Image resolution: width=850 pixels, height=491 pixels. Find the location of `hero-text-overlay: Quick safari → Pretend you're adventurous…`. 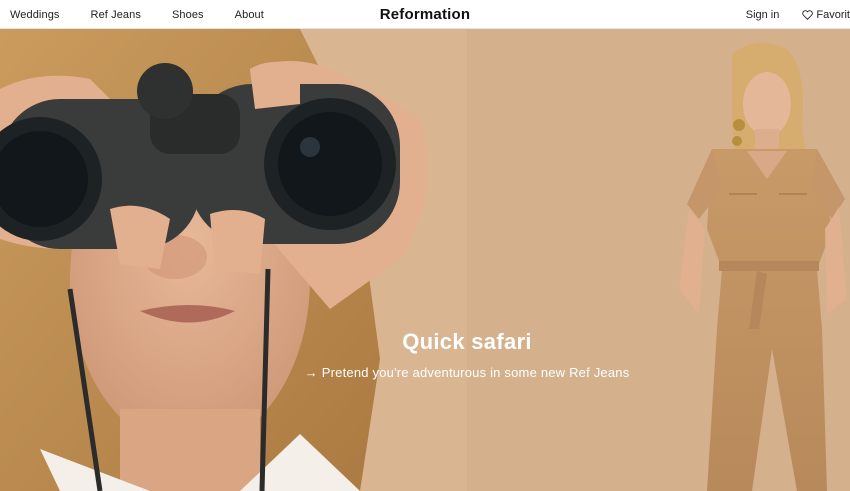

hero-text-overlay: Quick safari → Pretend you're adventurous… is located at coordinates (467, 355).